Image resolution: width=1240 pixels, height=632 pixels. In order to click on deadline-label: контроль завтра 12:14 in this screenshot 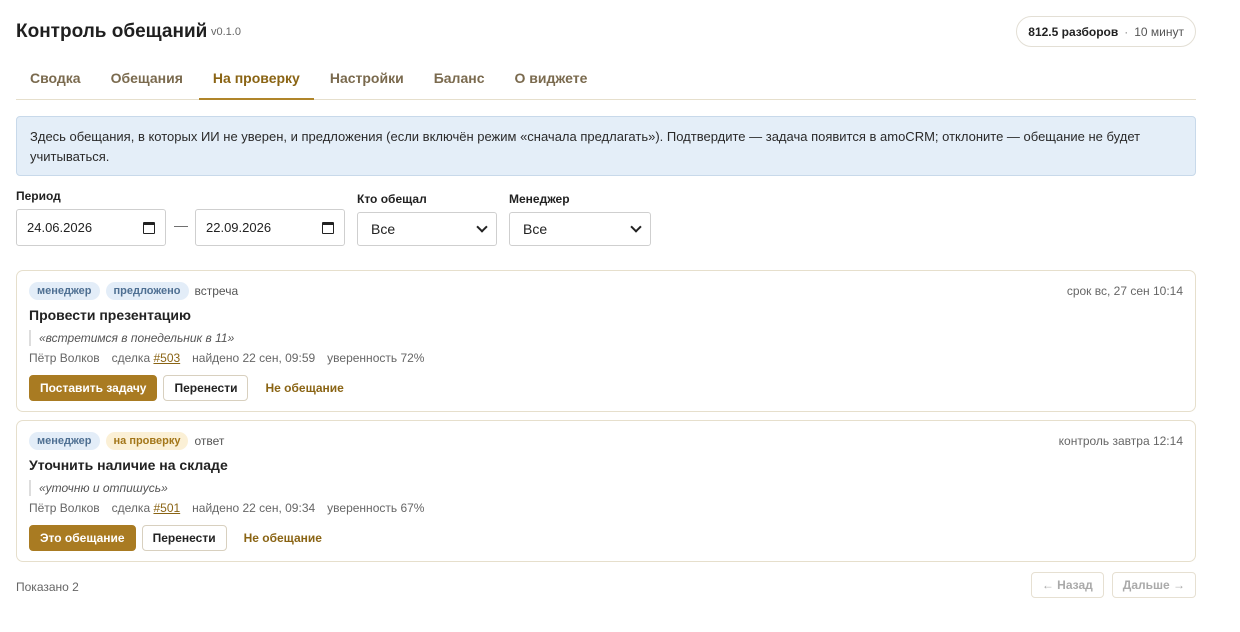, I will do `click(1120, 441)`.